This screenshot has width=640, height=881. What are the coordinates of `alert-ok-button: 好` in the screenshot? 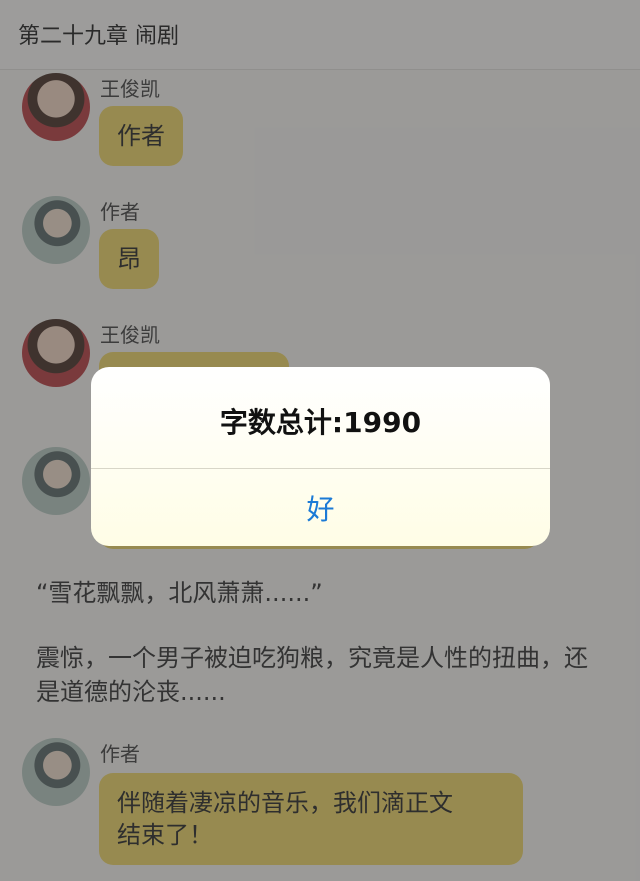 It's located at (320, 507).